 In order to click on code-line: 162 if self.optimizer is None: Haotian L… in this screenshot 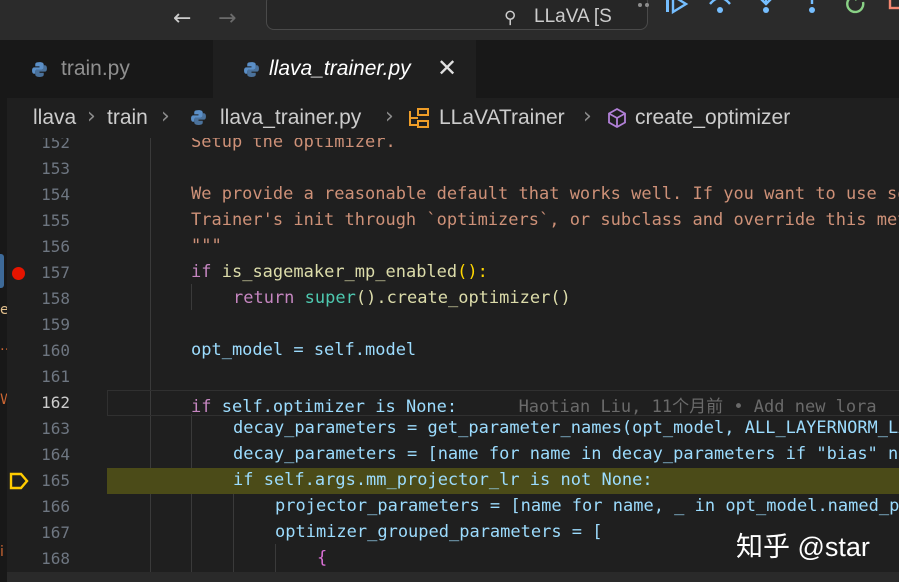, I will do `click(453, 403)`.